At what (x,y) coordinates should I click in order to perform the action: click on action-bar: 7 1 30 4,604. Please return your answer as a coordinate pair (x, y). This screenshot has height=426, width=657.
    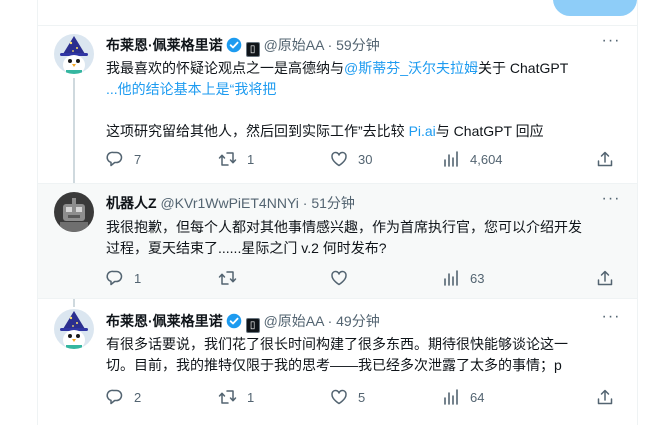
    Looking at the image, I should click on (366, 160).